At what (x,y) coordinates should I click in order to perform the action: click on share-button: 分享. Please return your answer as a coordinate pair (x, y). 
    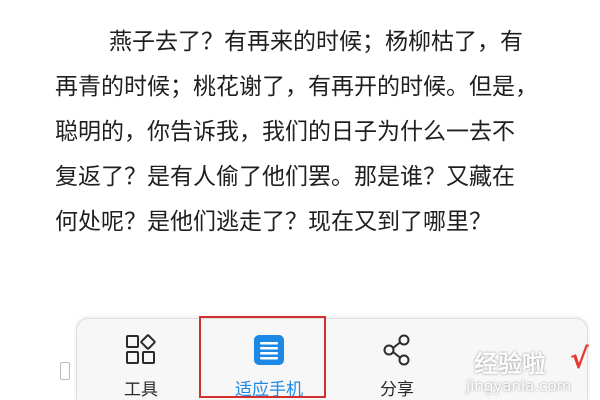
    Looking at the image, I should click on (397, 359).